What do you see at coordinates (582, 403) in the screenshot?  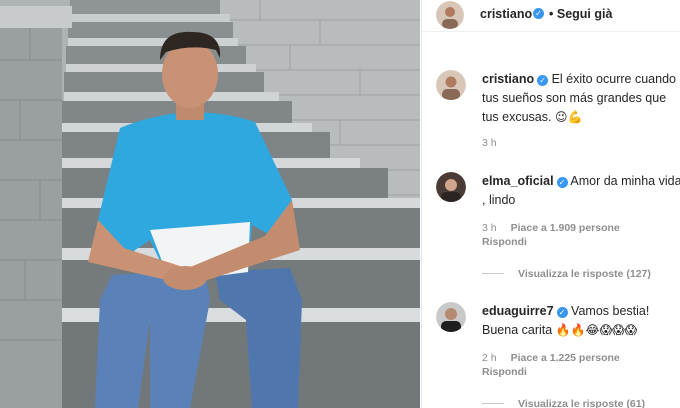 I see `view-replies-label: Visualizza le risposte (61)` at bounding box center [582, 403].